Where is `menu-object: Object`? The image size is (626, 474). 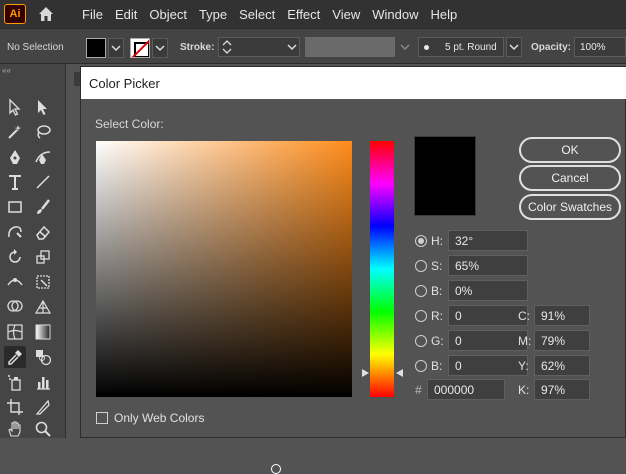 menu-object: Object is located at coordinates (168, 14).